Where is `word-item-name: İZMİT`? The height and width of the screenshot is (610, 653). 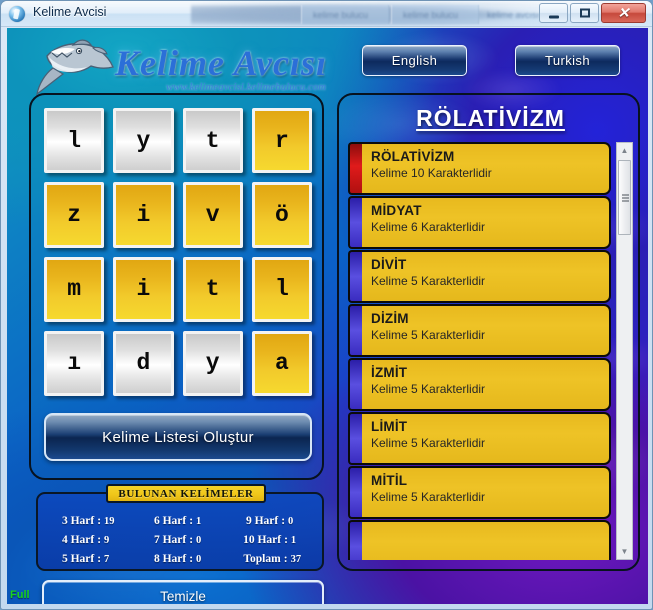 word-item-name: İZMİT is located at coordinates (389, 372).